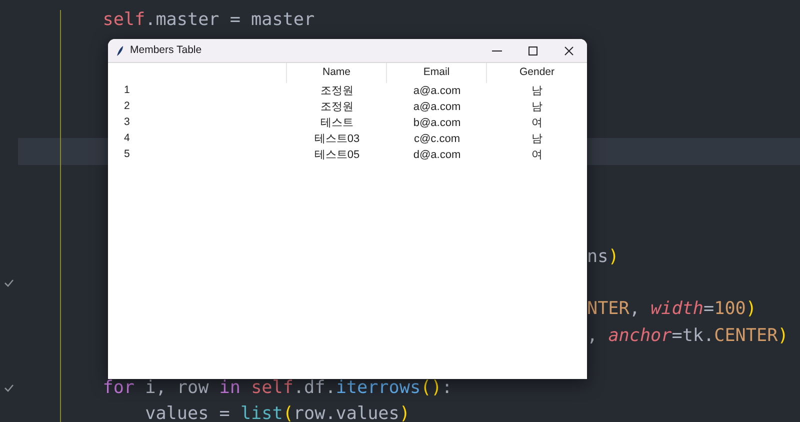 The height and width of the screenshot is (422, 800). What do you see at coordinates (437, 155) in the screenshot?
I see `table-cell-text: d@a.com` at bounding box center [437, 155].